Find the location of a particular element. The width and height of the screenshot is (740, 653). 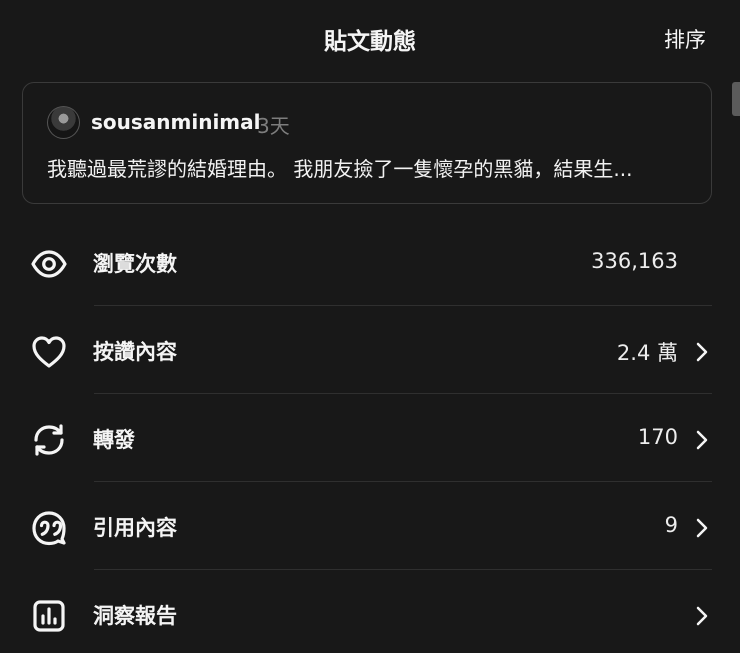

stat-row-likes: 按讚內容 2.4 萬 is located at coordinates (370, 350).